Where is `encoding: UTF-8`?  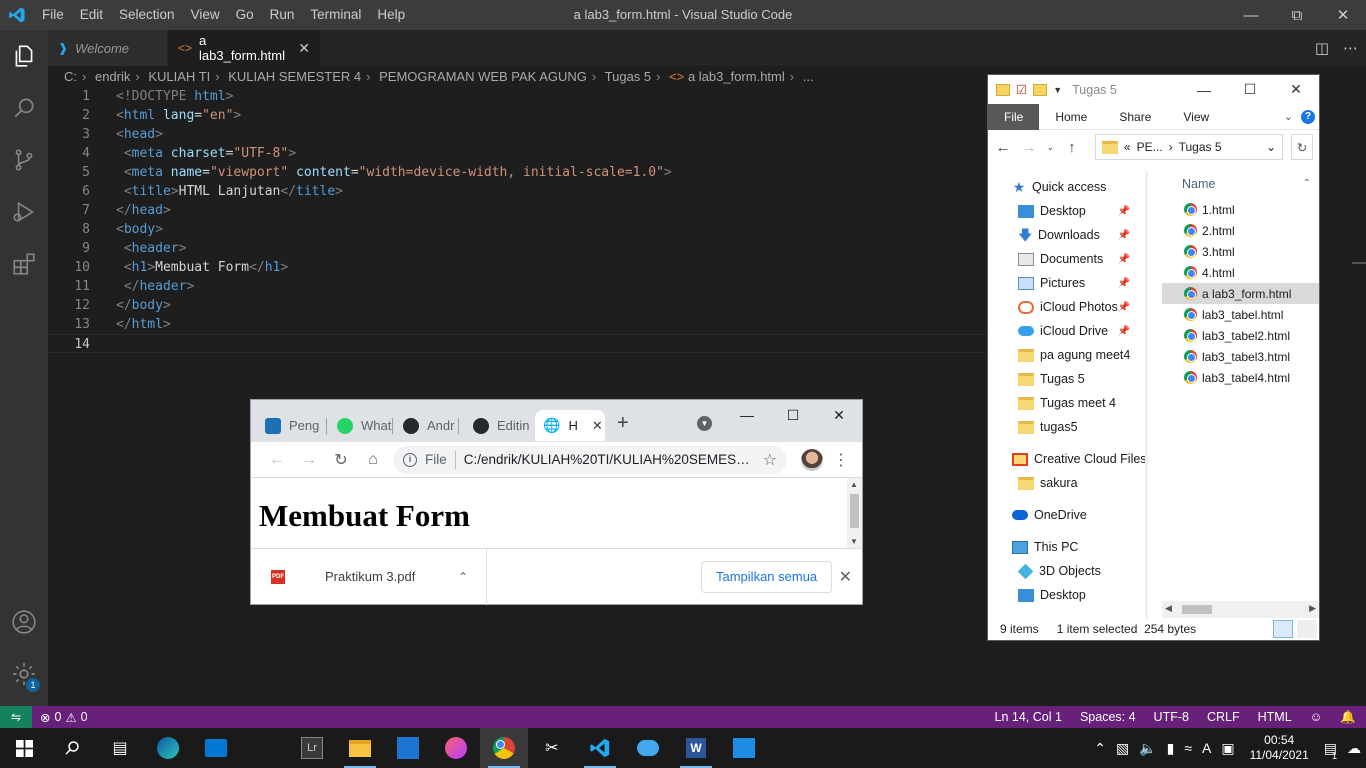
encoding: UTF-8 is located at coordinates (1171, 717).